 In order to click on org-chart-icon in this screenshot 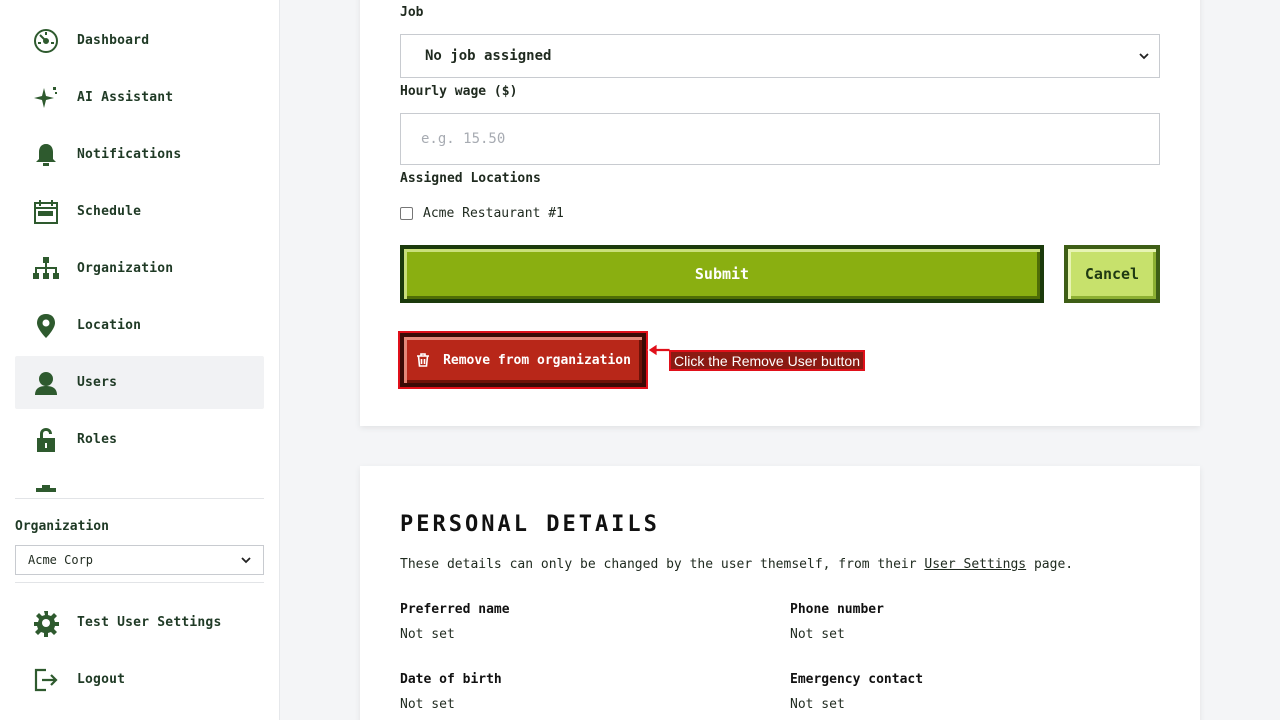, I will do `click(46, 269)`.